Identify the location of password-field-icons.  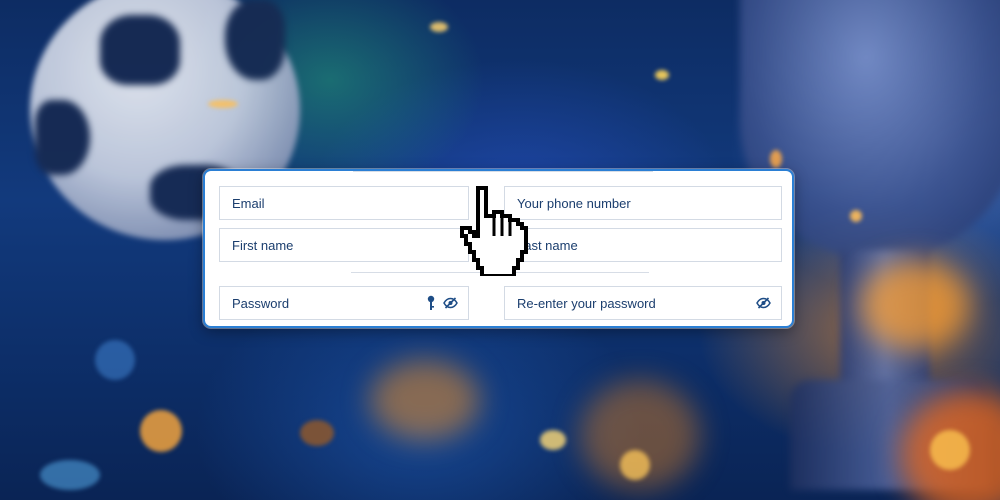
(442, 303).